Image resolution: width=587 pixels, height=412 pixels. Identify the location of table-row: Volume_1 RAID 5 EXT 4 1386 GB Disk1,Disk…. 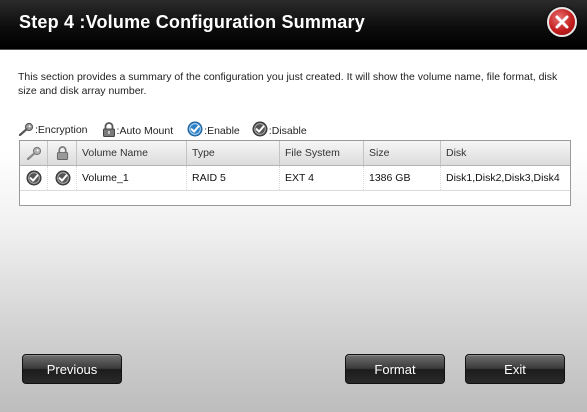
(295, 178).